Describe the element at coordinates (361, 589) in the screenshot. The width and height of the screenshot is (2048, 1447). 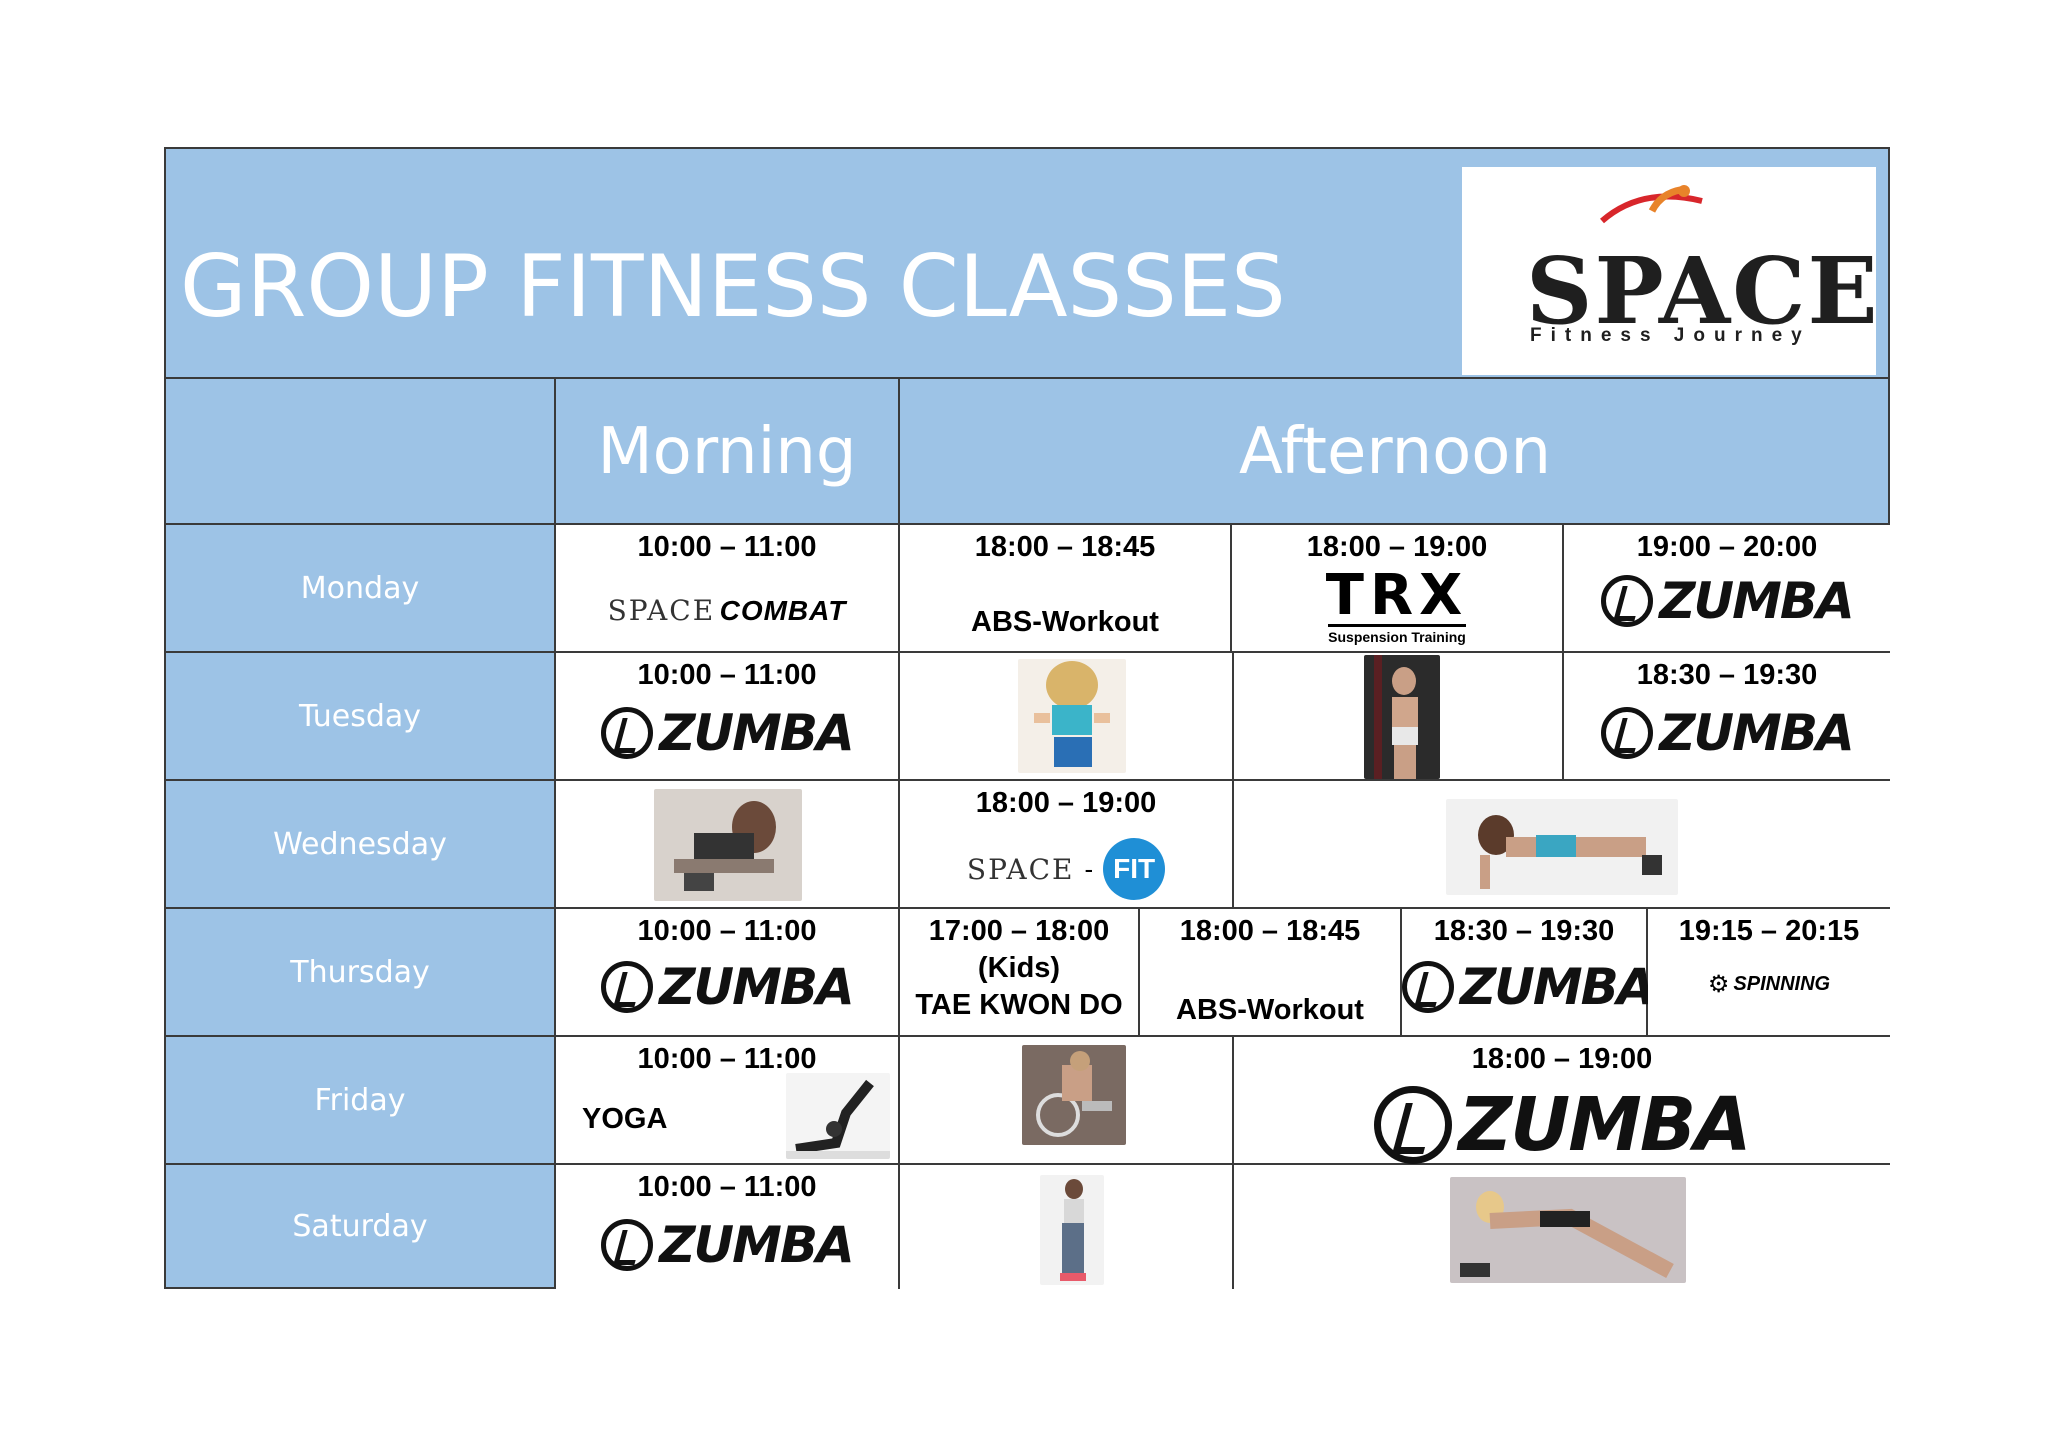
I see `day-monday: Monday` at that location.